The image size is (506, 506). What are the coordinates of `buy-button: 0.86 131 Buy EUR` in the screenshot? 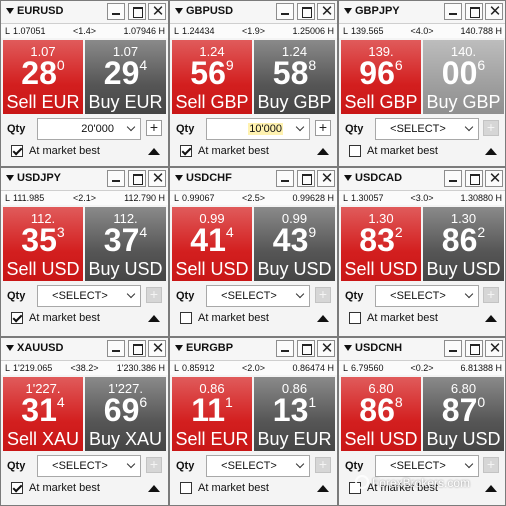 It's located at (294, 414).